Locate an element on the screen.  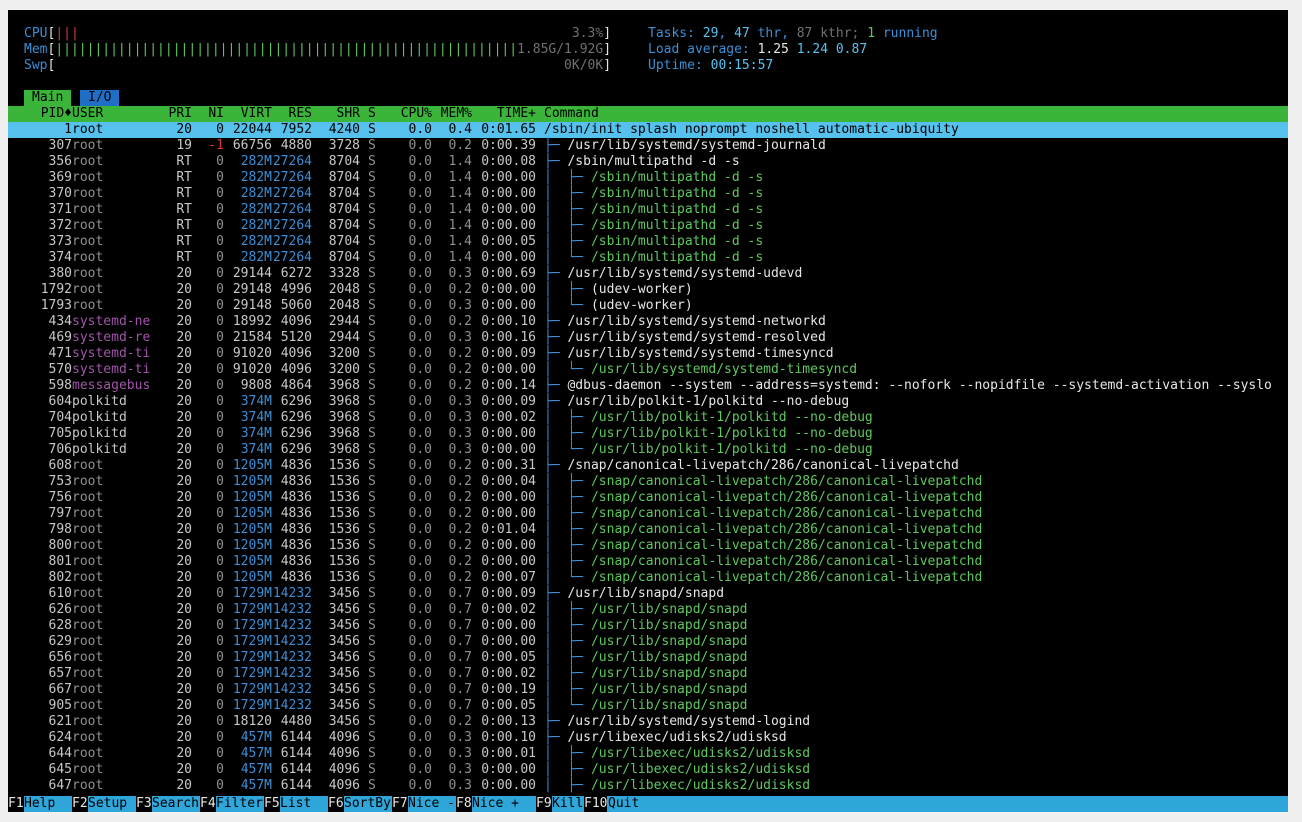
pid-cell: 371 is located at coordinates (60, 209).